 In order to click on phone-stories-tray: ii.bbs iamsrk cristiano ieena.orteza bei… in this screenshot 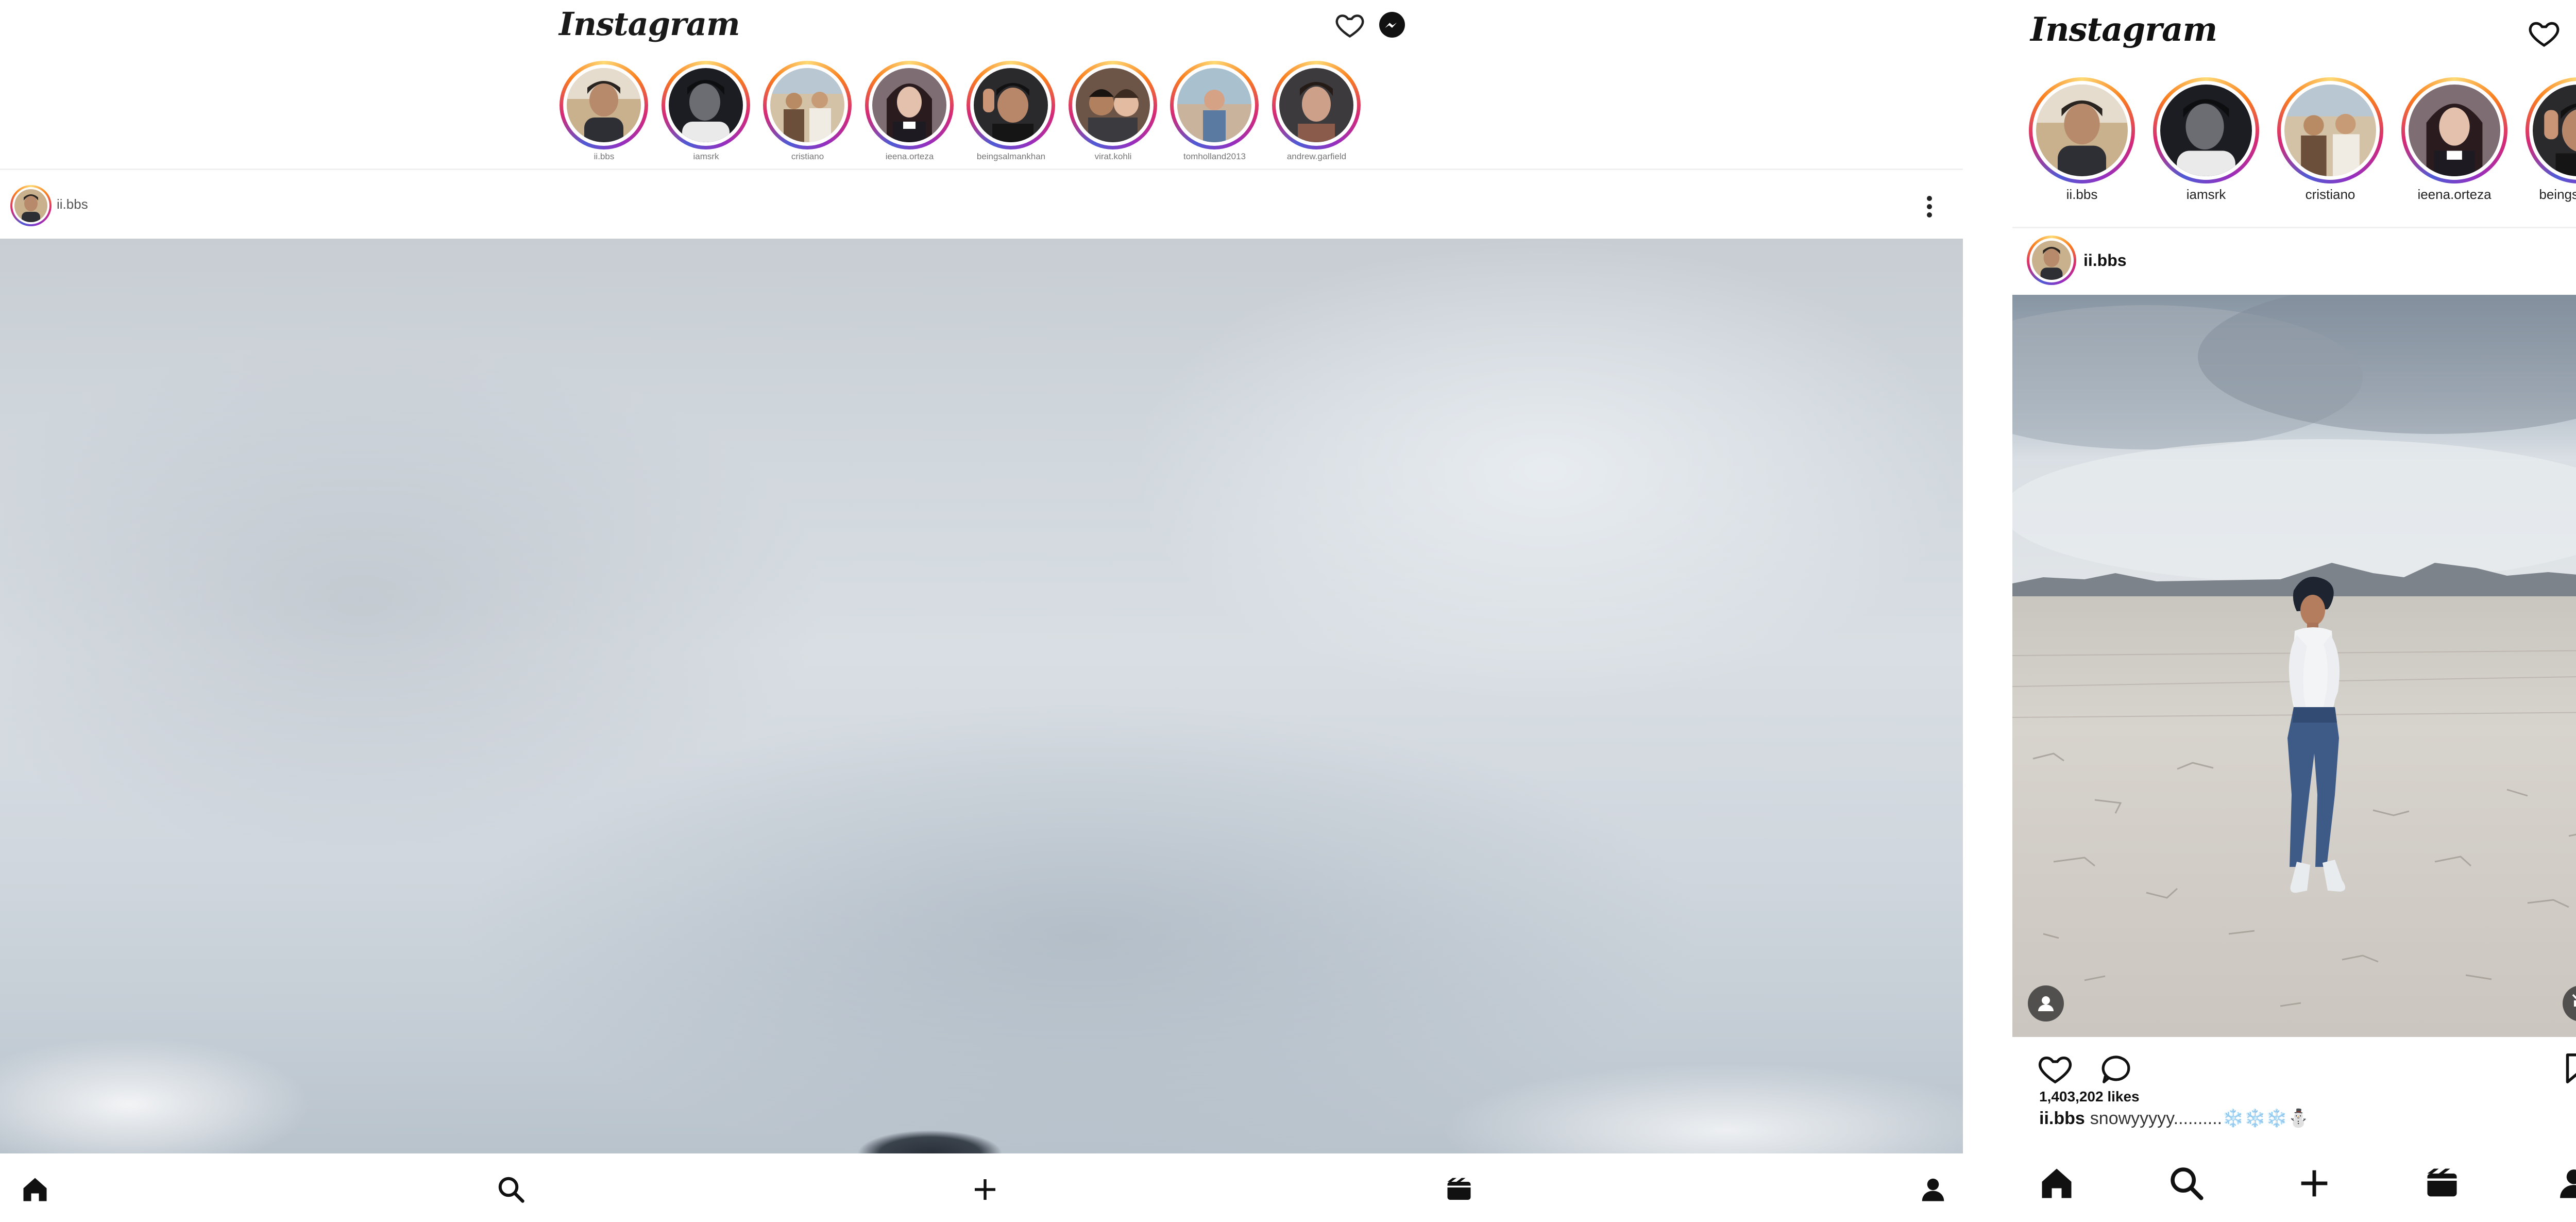, I will do `click(2302, 141)`.